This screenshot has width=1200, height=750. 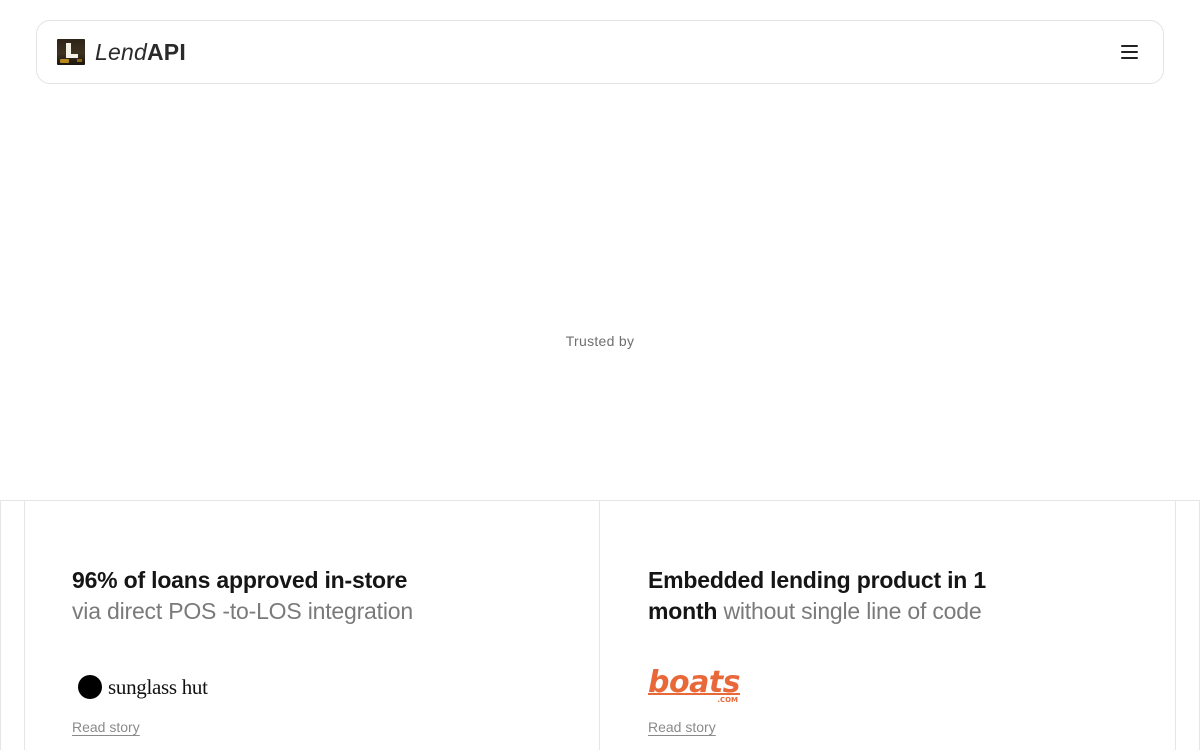 I want to click on trusted-by-label: Trusted by, so click(x=600, y=341).